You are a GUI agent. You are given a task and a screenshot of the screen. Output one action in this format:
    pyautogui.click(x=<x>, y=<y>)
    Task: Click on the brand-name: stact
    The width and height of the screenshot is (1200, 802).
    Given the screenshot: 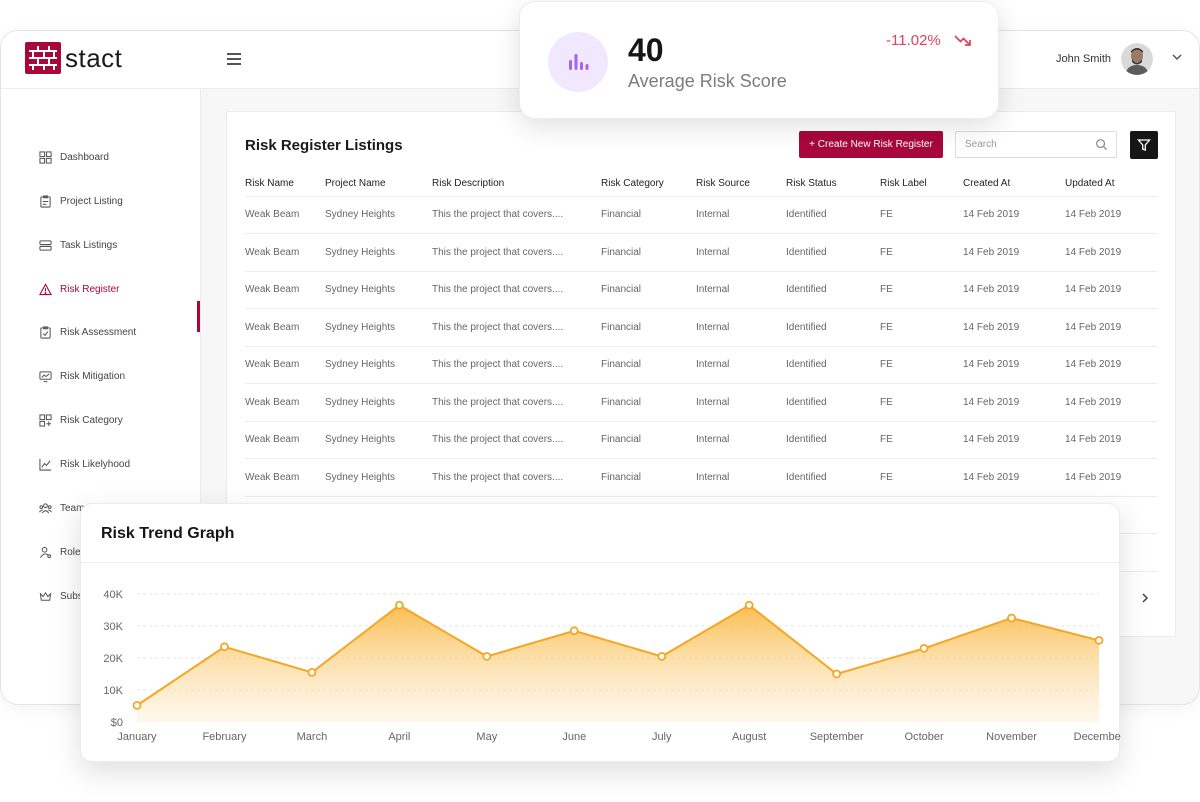 What is the action you would take?
    pyautogui.click(x=94, y=57)
    